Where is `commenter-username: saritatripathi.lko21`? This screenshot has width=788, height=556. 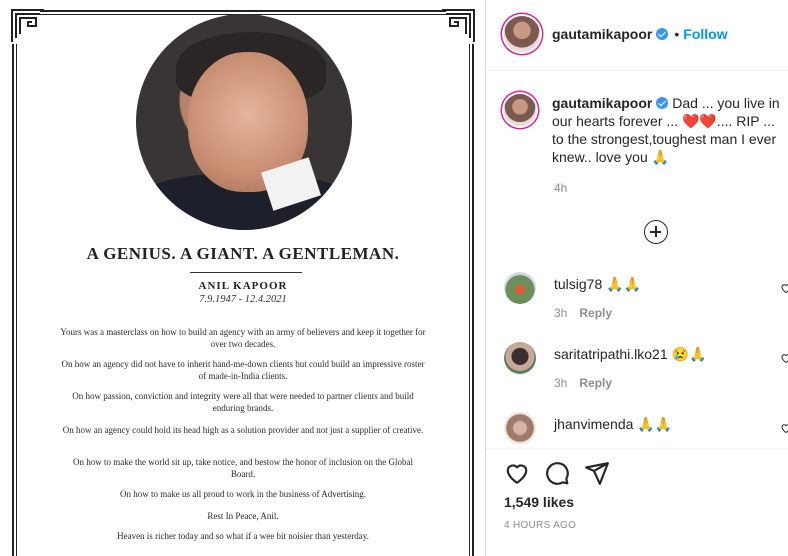
commenter-username: saritatripathi.lko21 is located at coordinates (611, 354).